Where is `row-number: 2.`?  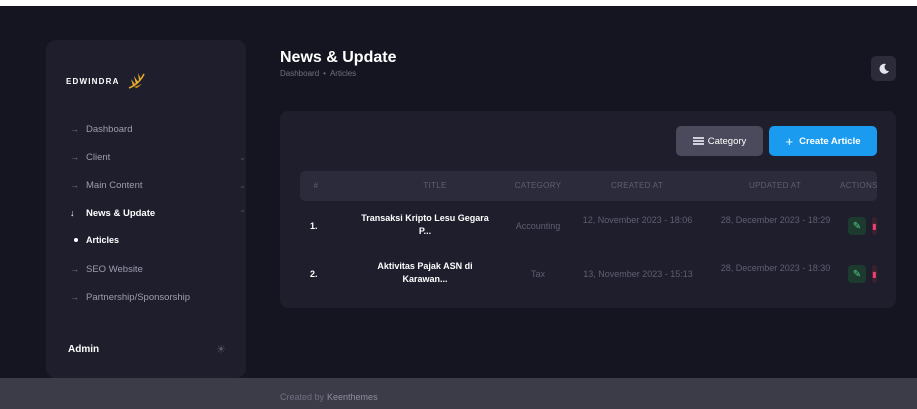 row-number: 2. is located at coordinates (314, 274).